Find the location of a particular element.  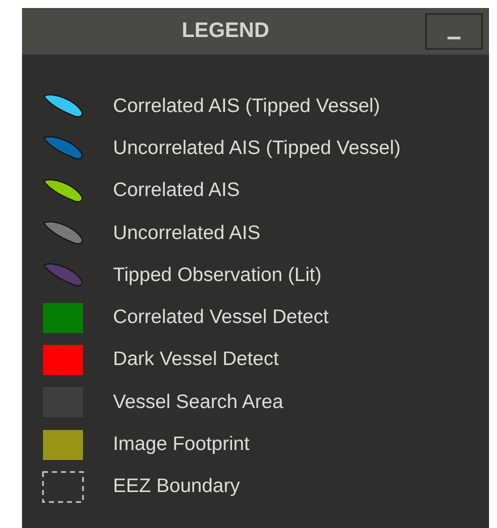

legend-label: Correlated Vessel Detect is located at coordinates (221, 318).